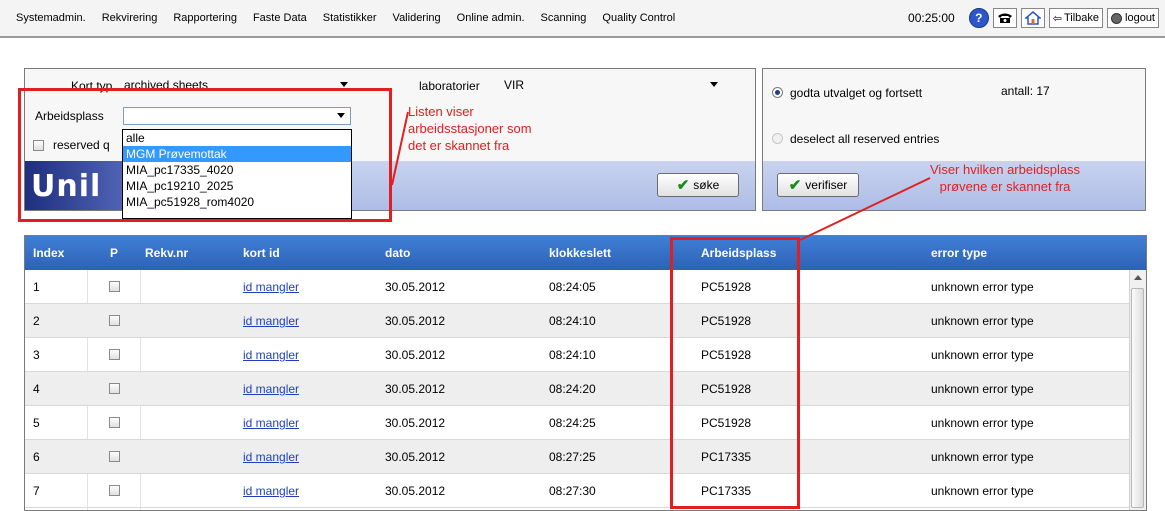 Image resolution: width=1165 pixels, height=511 pixels. What do you see at coordinates (400, 148) in the screenshot?
I see `annotation-arrow-list` at bounding box center [400, 148].